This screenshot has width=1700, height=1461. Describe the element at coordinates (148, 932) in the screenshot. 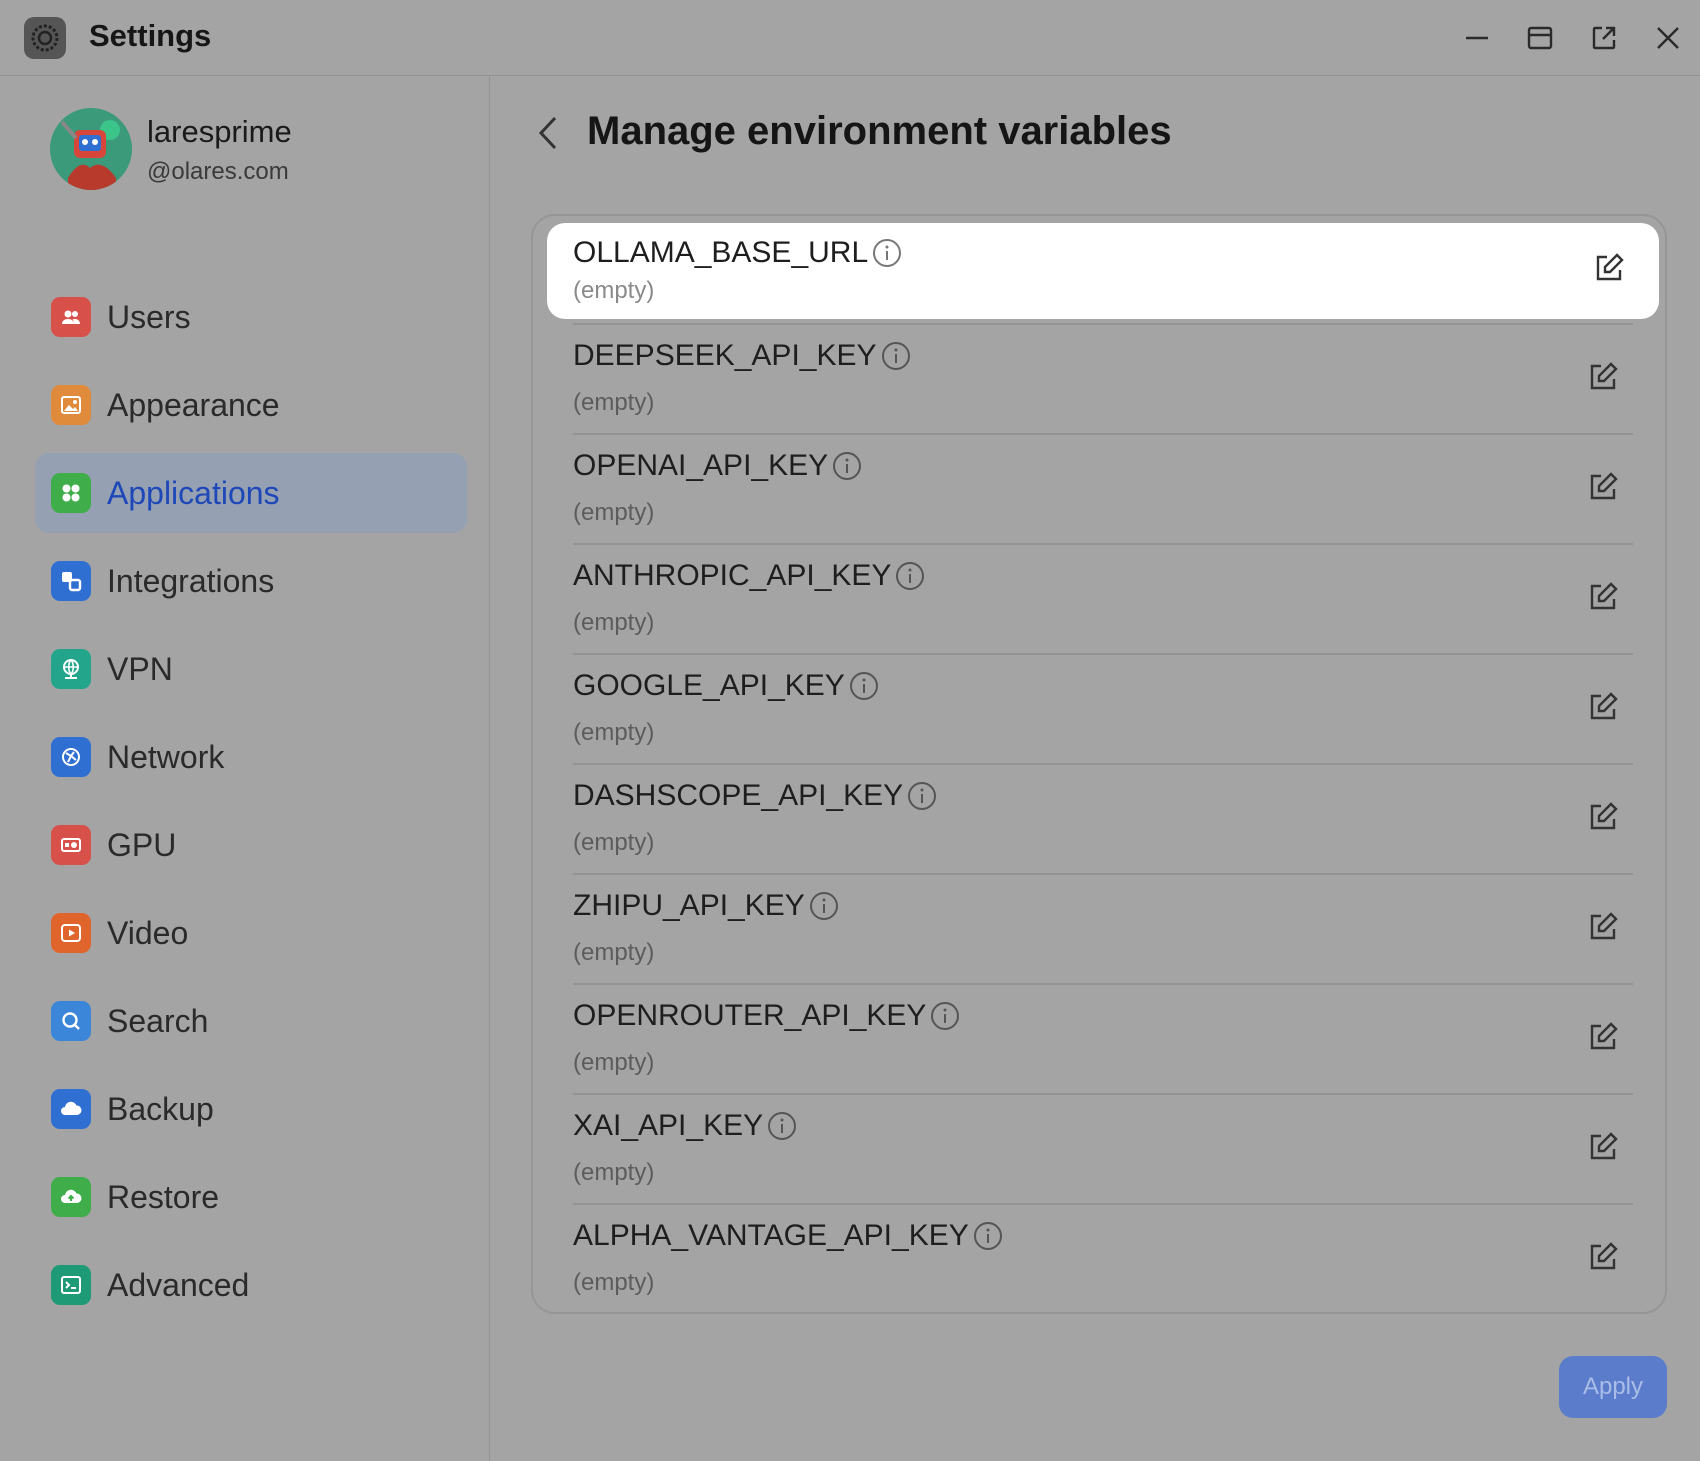

I see `sidebar-item-label: Video` at that location.